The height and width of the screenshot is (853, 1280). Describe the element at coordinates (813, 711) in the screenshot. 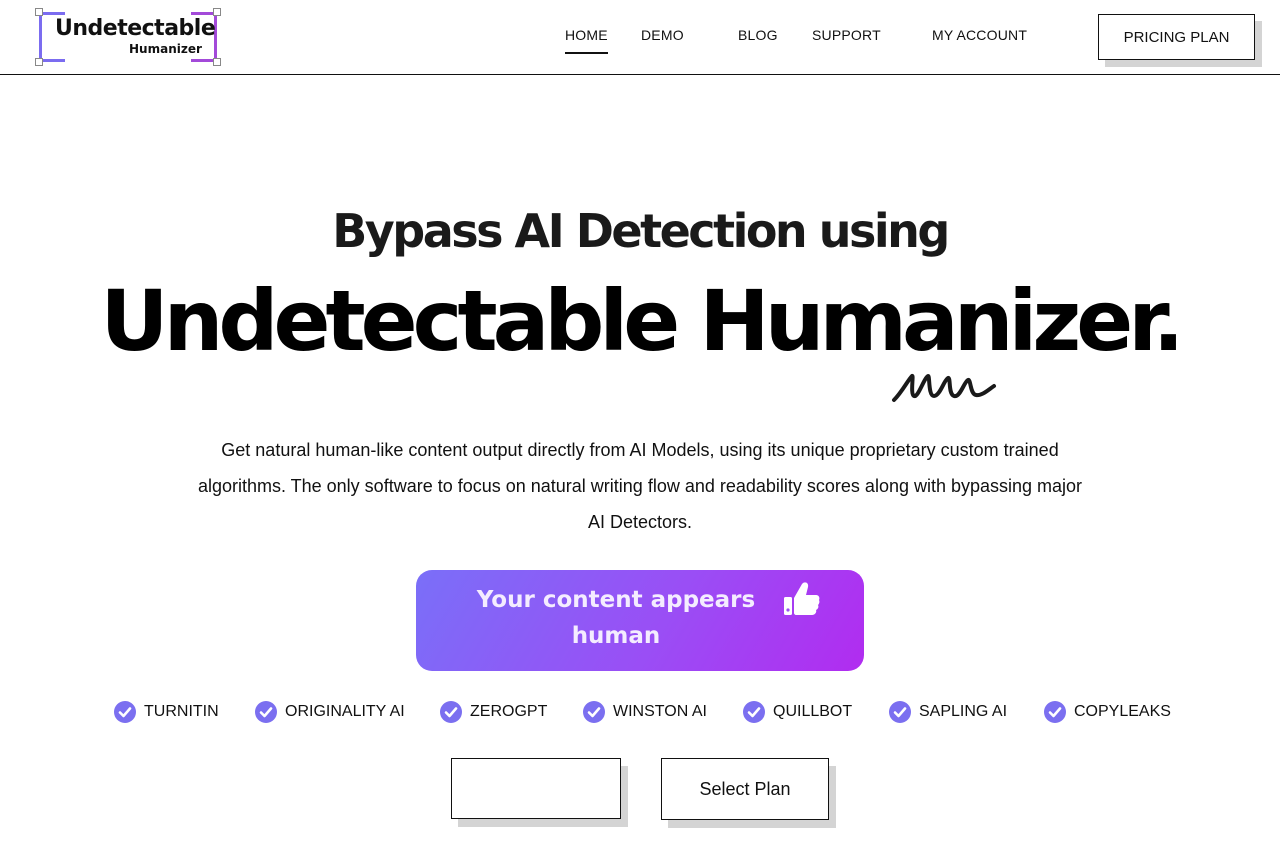

I see `detector-label: QUILLBOT` at that location.